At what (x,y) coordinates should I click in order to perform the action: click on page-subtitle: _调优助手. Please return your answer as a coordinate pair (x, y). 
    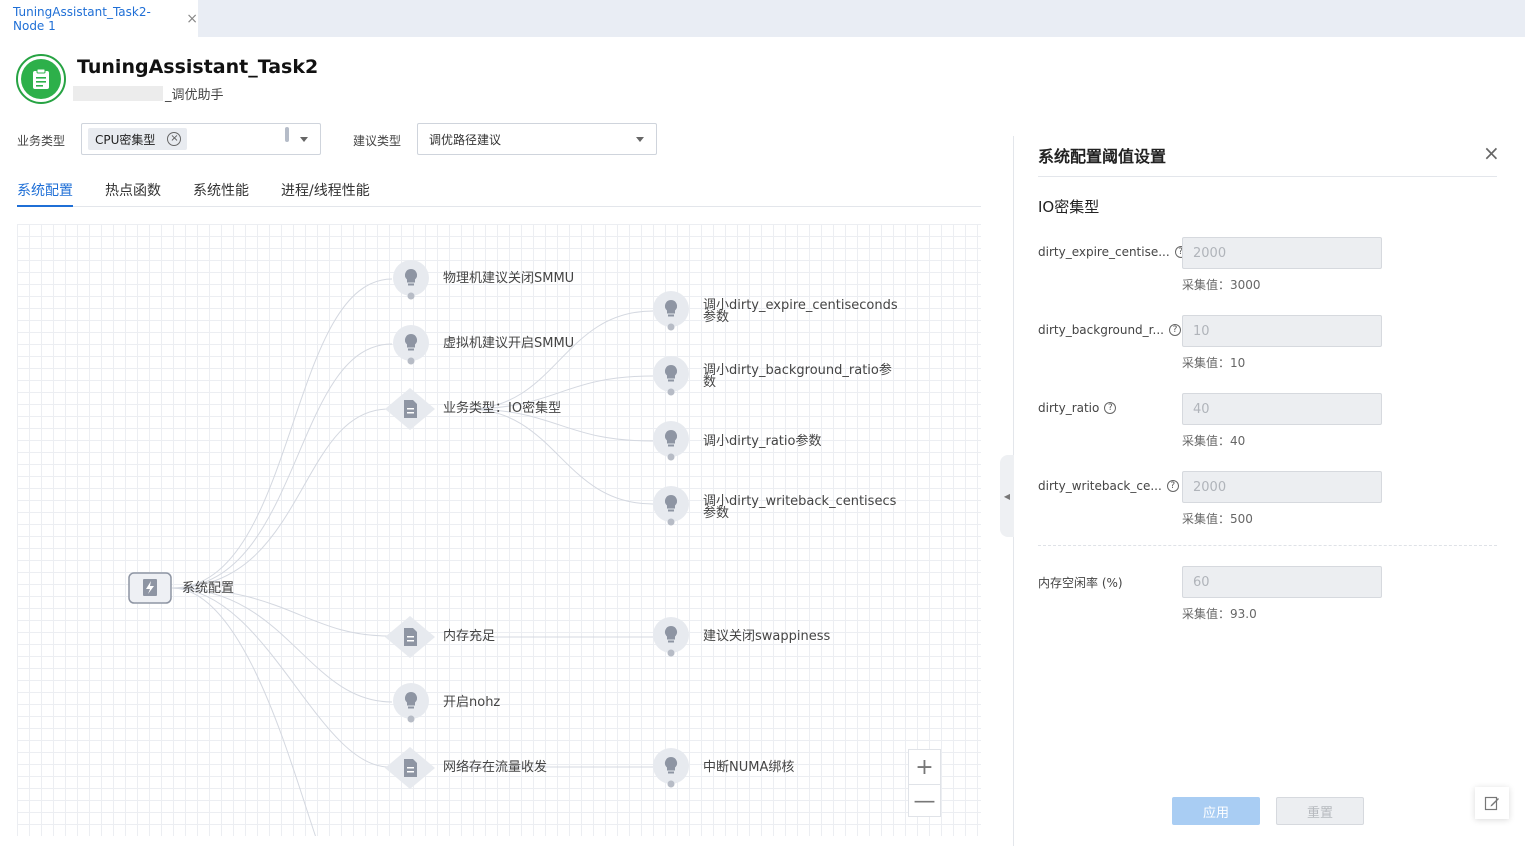
    Looking at the image, I should click on (148, 93).